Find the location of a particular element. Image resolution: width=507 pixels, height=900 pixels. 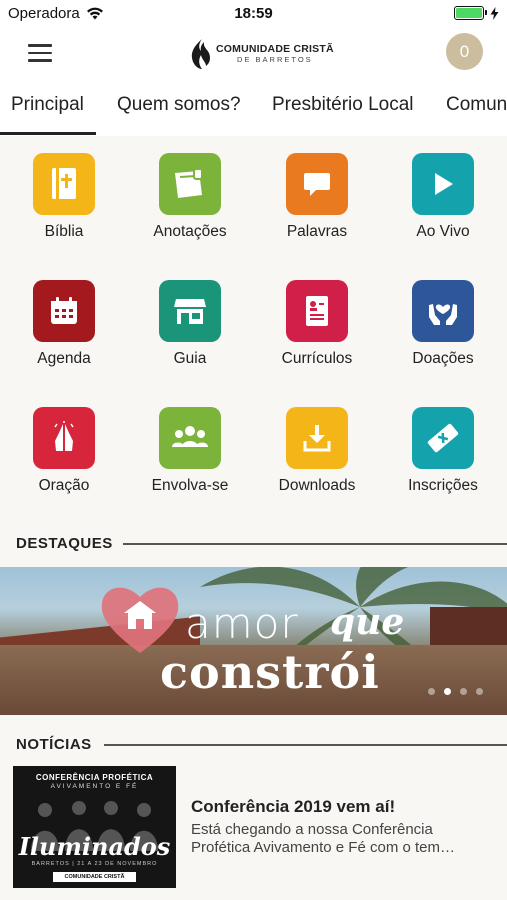

roof-shape is located at coordinates (468, 627).